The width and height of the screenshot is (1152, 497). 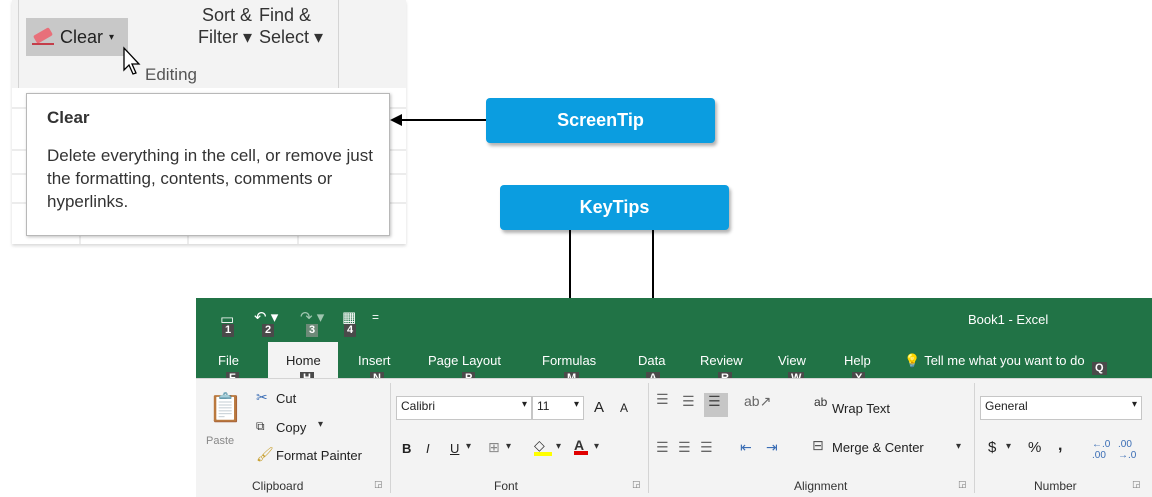 I want to click on tab-review: Review, so click(x=721, y=360).